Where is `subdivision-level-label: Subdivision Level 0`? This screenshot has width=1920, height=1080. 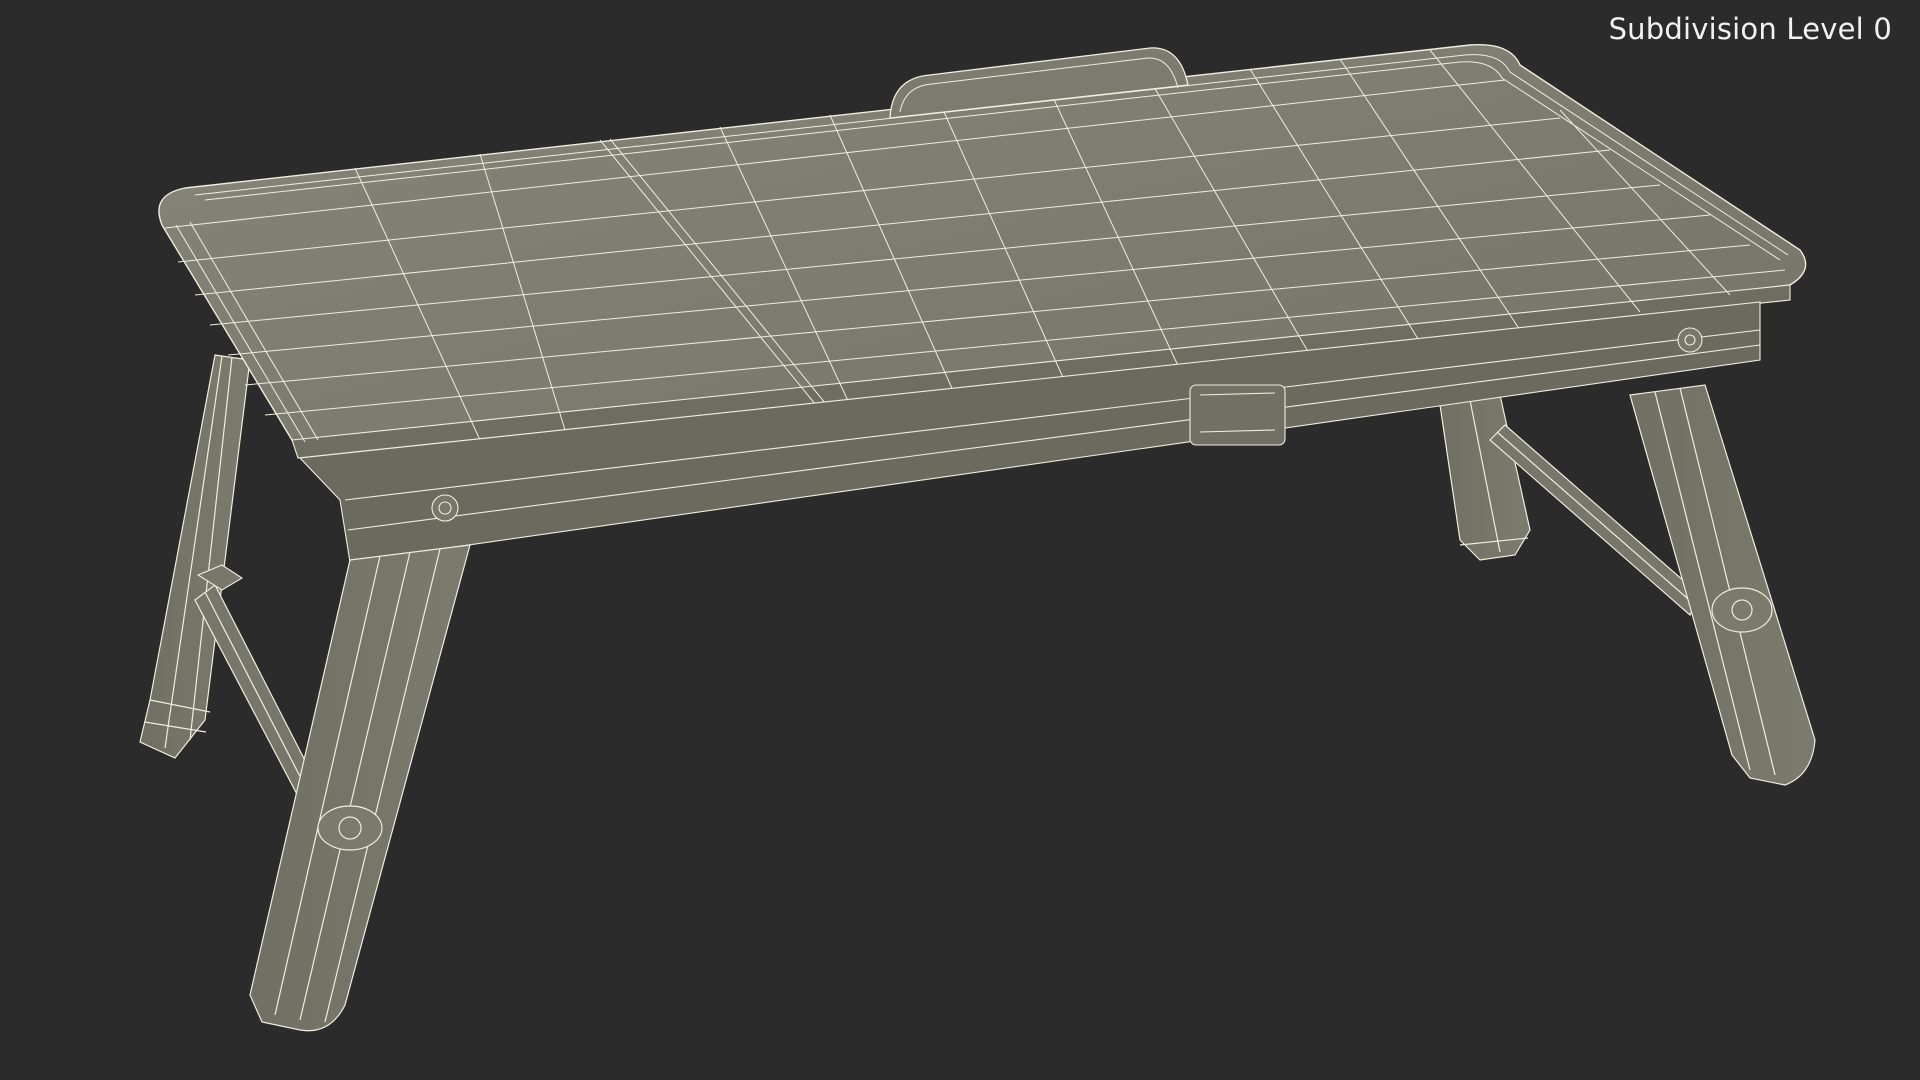
subdivision-level-label: Subdivision Level 0 is located at coordinates (1750, 29).